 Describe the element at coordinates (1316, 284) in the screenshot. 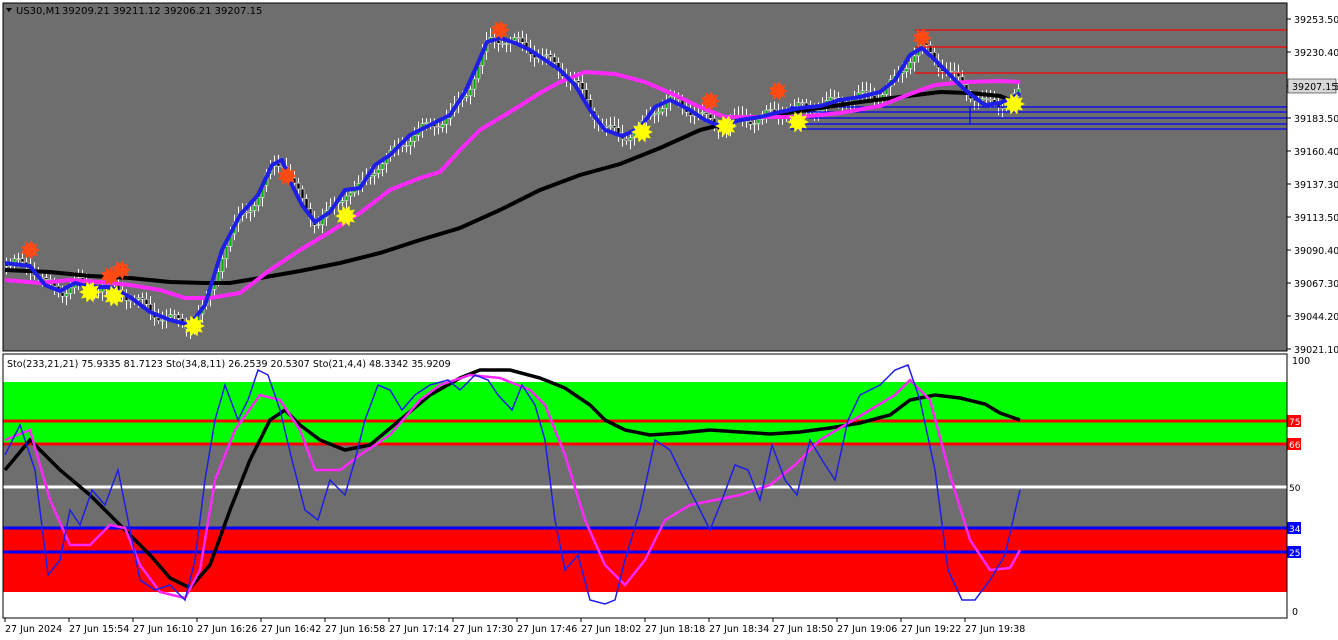

I see `price-tick-label: 39067.30` at that location.